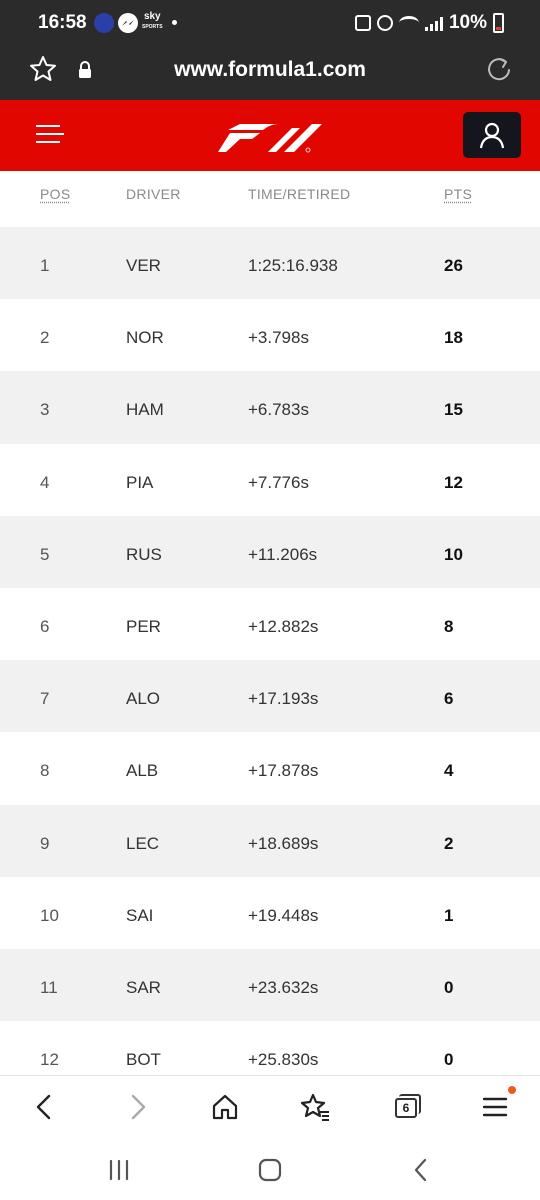 Image resolution: width=540 pixels, height=1200 pixels. What do you see at coordinates (449, 843) in the screenshot?
I see `points: 2` at bounding box center [449, 843].